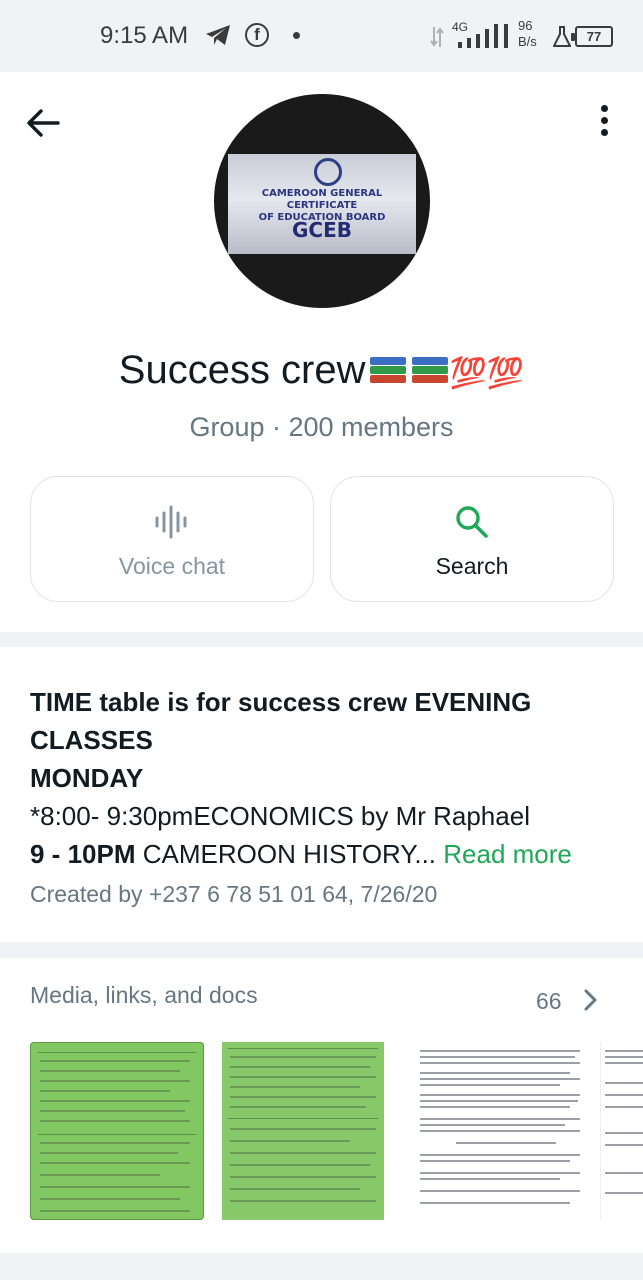 This screenshot has width=643, height=1280. I want to click on signal-icon, so click(483, 36).